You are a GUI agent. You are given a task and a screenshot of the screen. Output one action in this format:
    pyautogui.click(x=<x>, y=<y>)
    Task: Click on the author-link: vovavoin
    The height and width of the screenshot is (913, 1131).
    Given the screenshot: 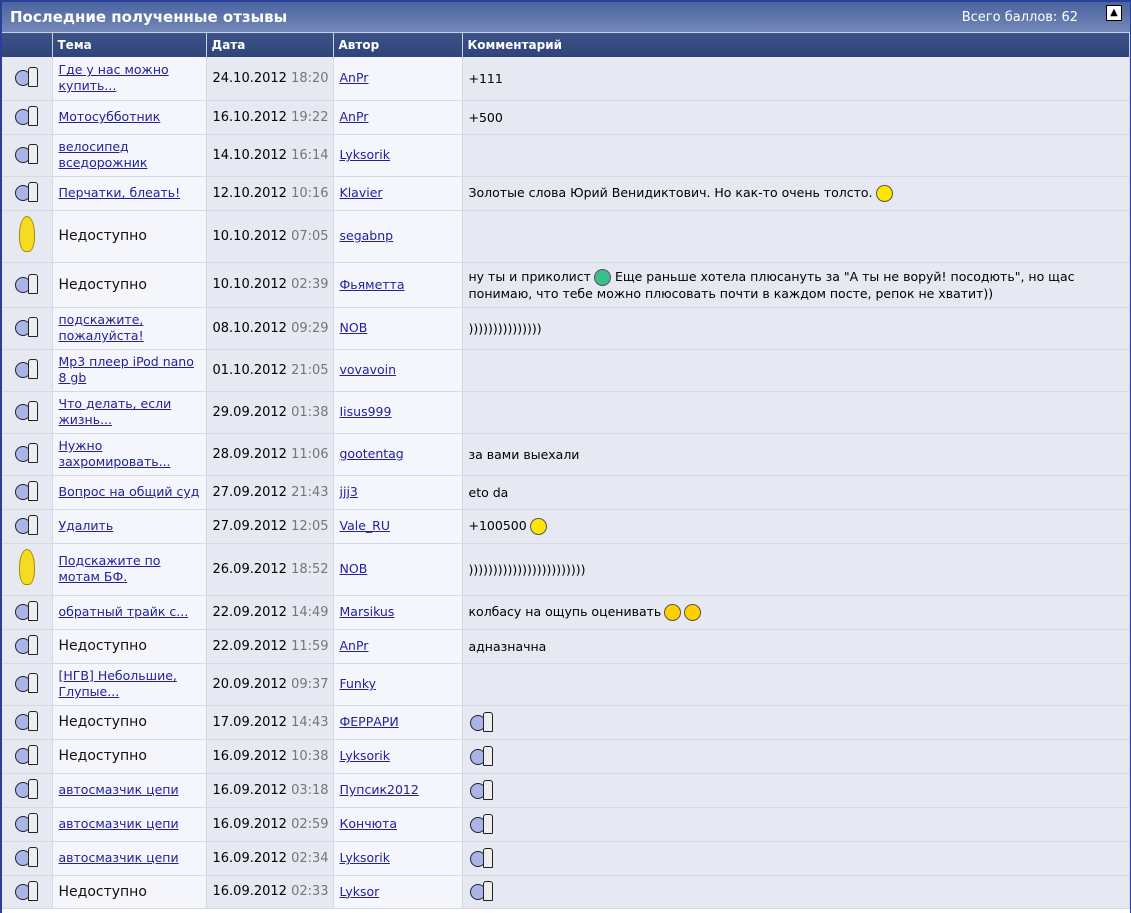 What is the action you would take?
    pyautogui.click(x=368, y=369)
    